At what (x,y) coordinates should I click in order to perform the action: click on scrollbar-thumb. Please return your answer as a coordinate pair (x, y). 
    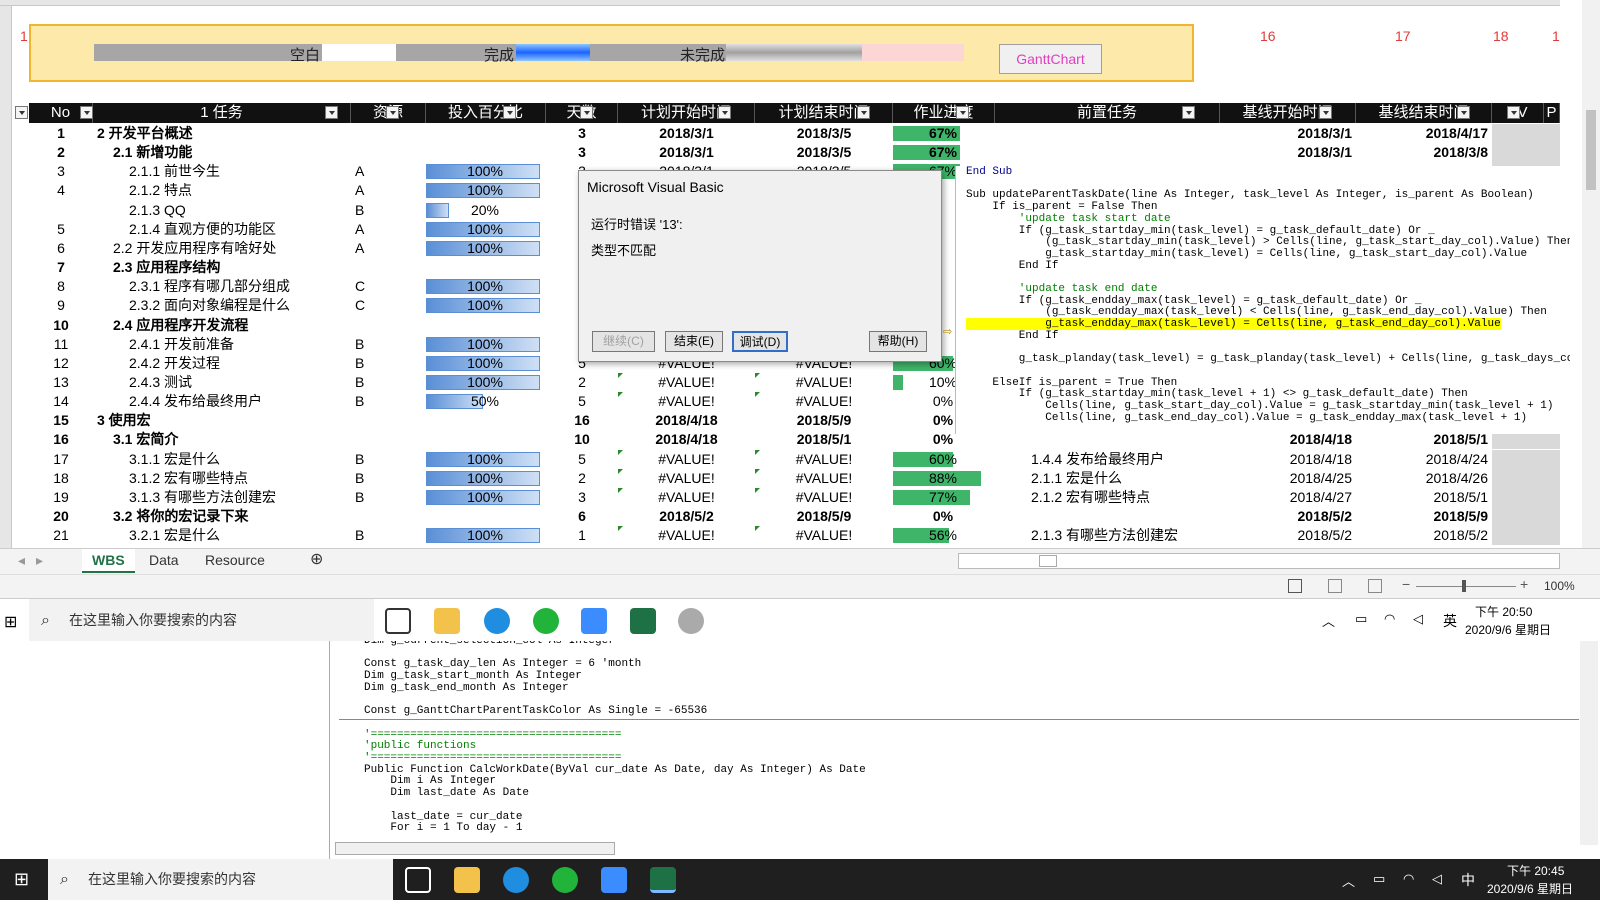
    Looking at the image, I should click on (1591, 150).